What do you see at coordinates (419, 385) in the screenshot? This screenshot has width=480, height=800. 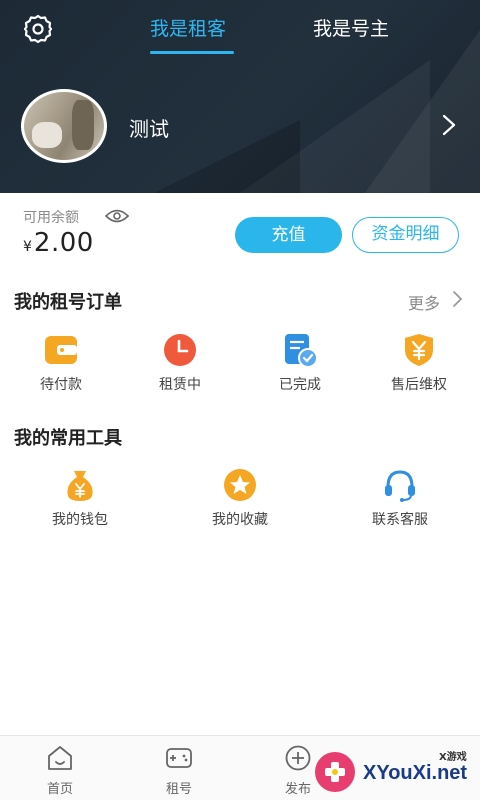 I see `order-status-label: 售后维权` at bounding box center [419, 385].